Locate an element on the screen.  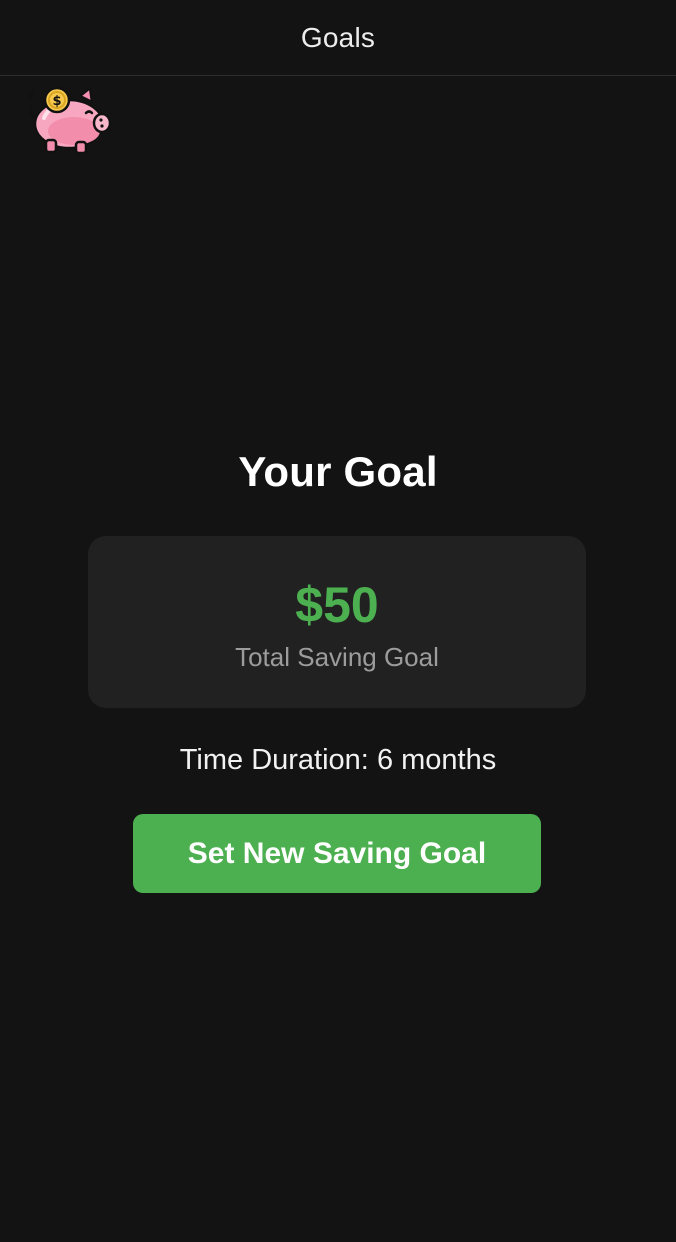
goal-heading: Your Goal is located at coordinates (338, 471).